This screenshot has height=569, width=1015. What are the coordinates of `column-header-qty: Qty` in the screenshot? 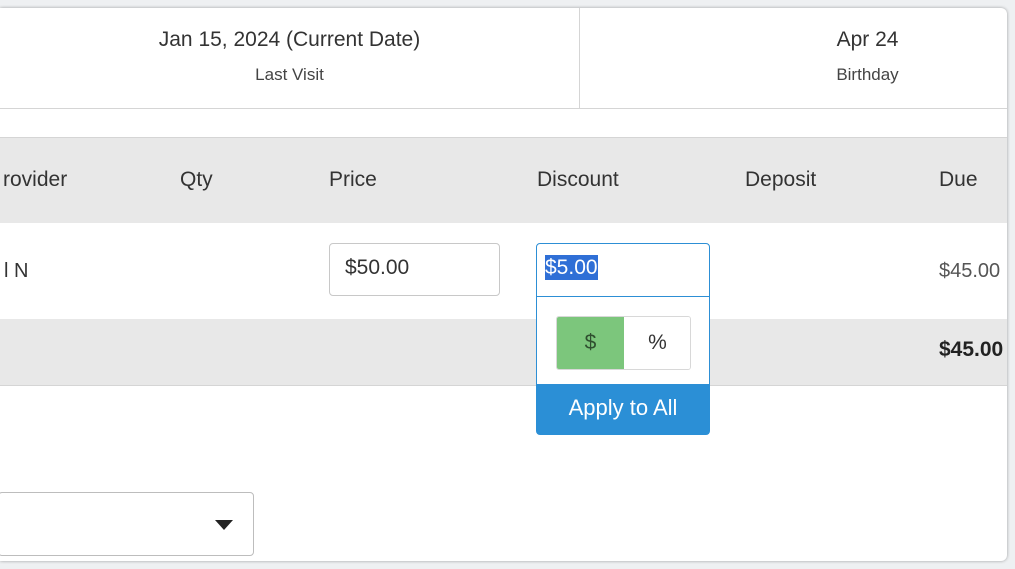 It's located at (196, 179).